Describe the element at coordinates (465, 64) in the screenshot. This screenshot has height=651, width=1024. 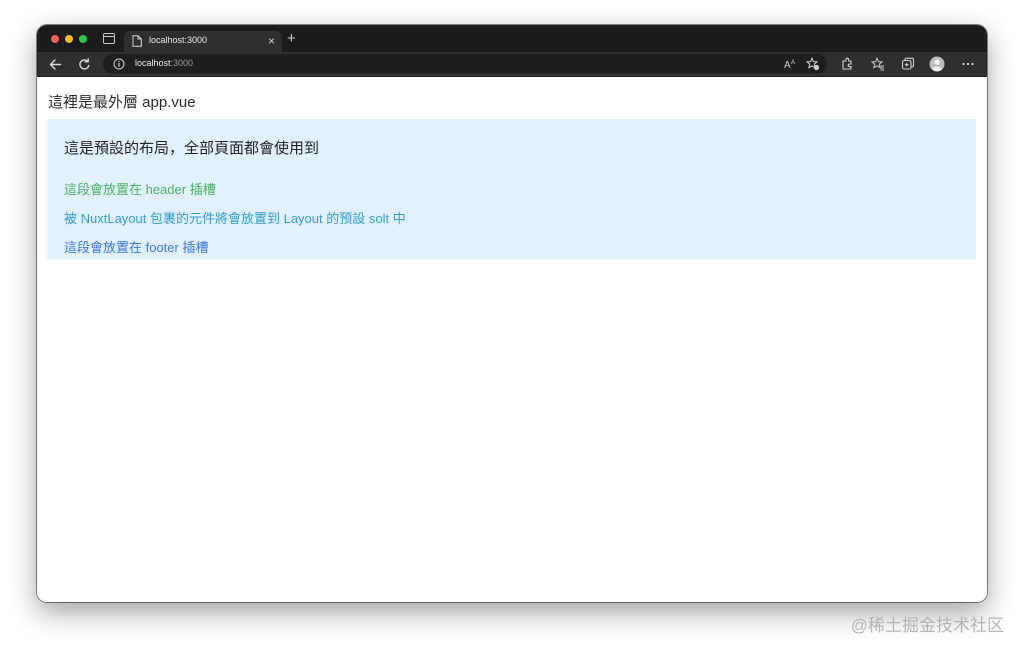
I see `address-bar: localhost:3000 A A` at that location.